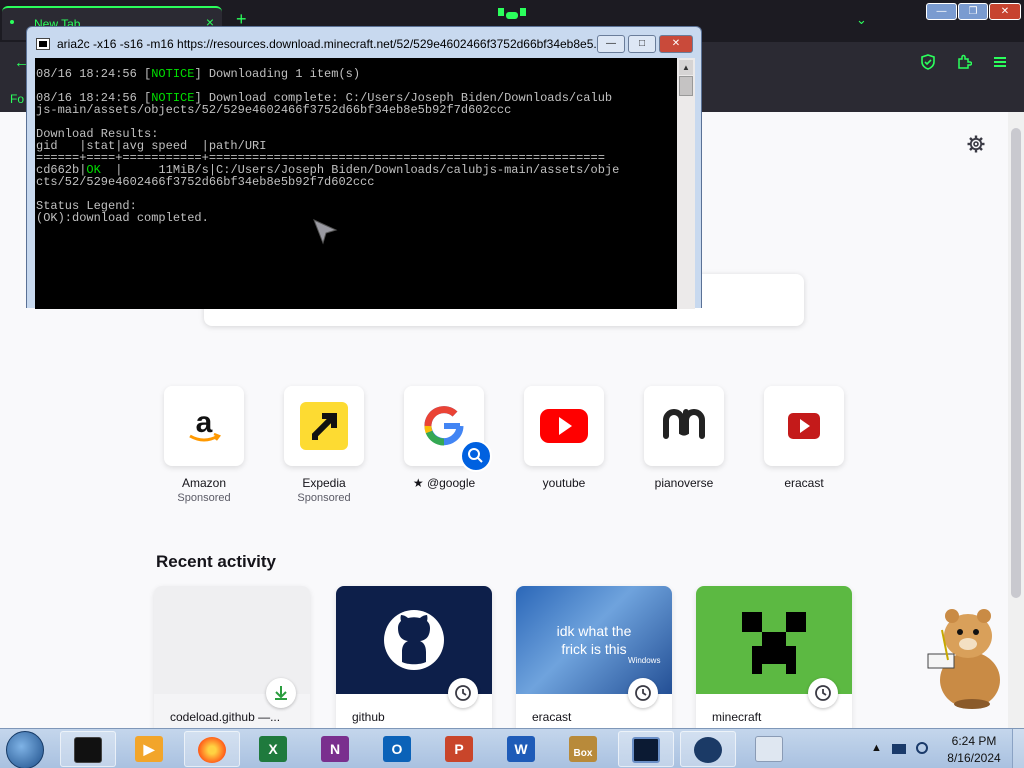 The height and width of the screenshot is (768, 1024). I want to click on taskbar-steam, so click(708, 749).